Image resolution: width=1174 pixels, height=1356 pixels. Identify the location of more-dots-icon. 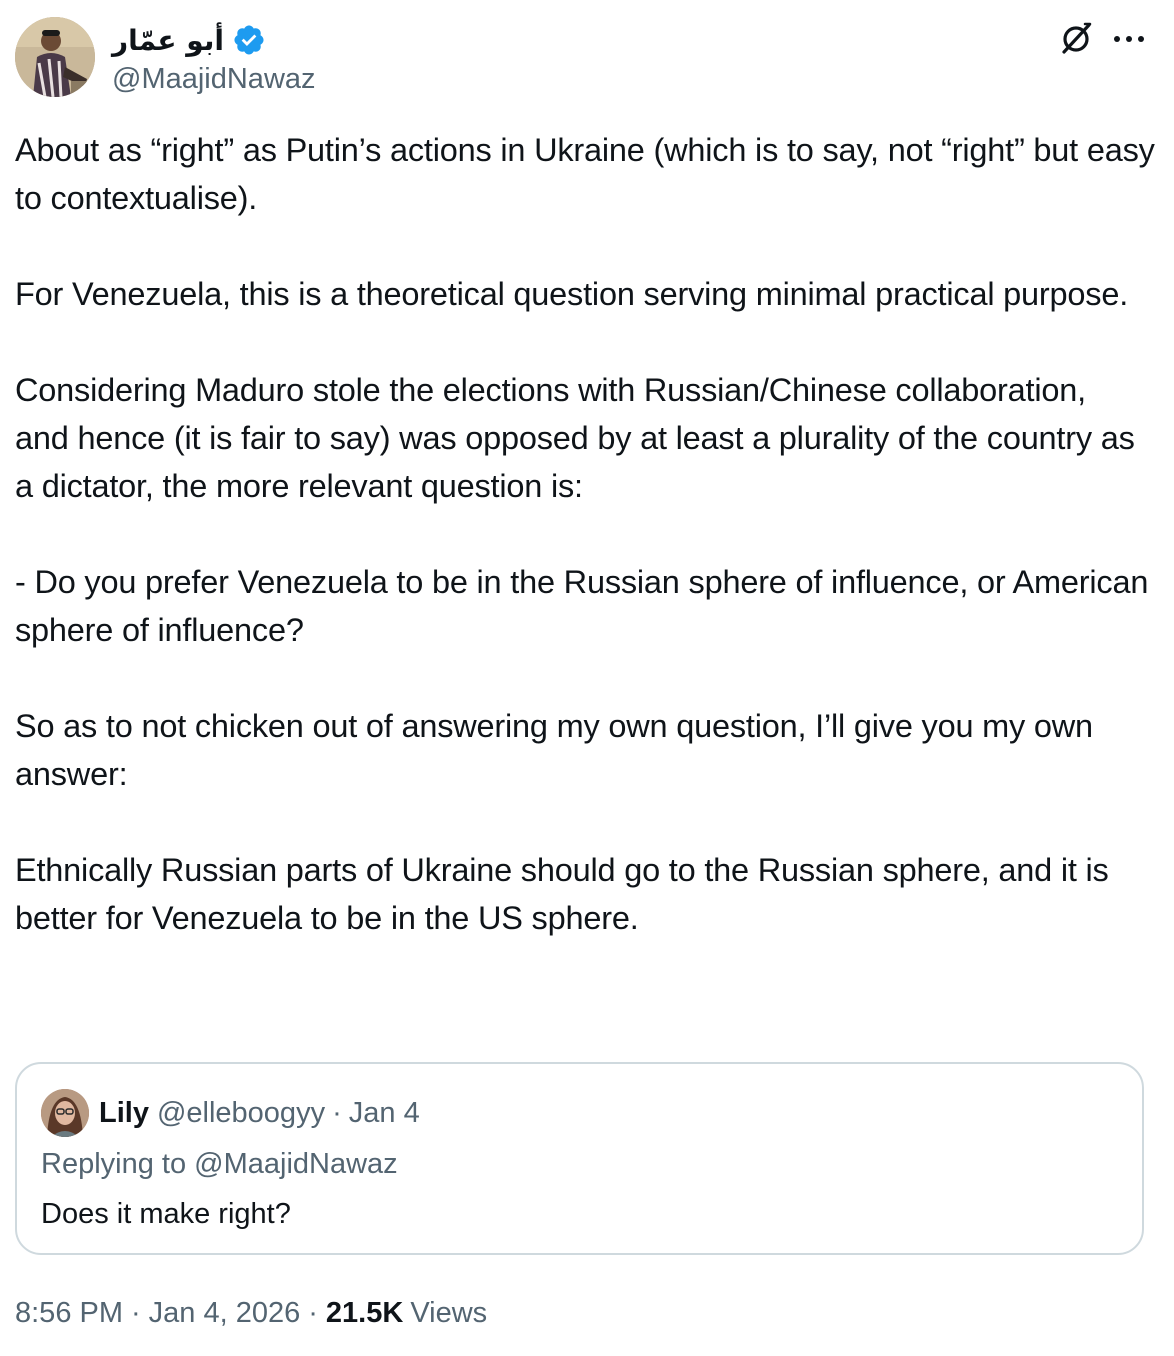
(1129, 40).